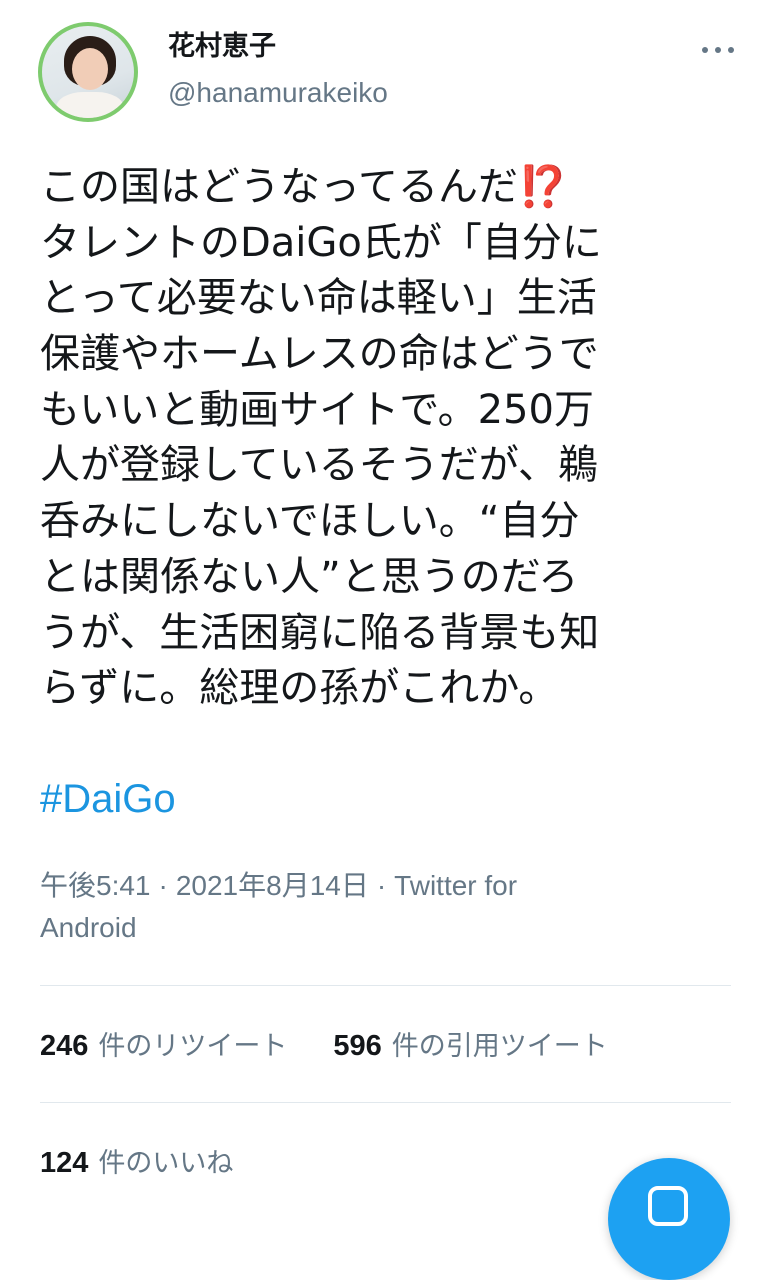  Describe the element at coordinates (272, 885) in the screenshot. I see `tweet-date: 2021年8月14日` at that location.